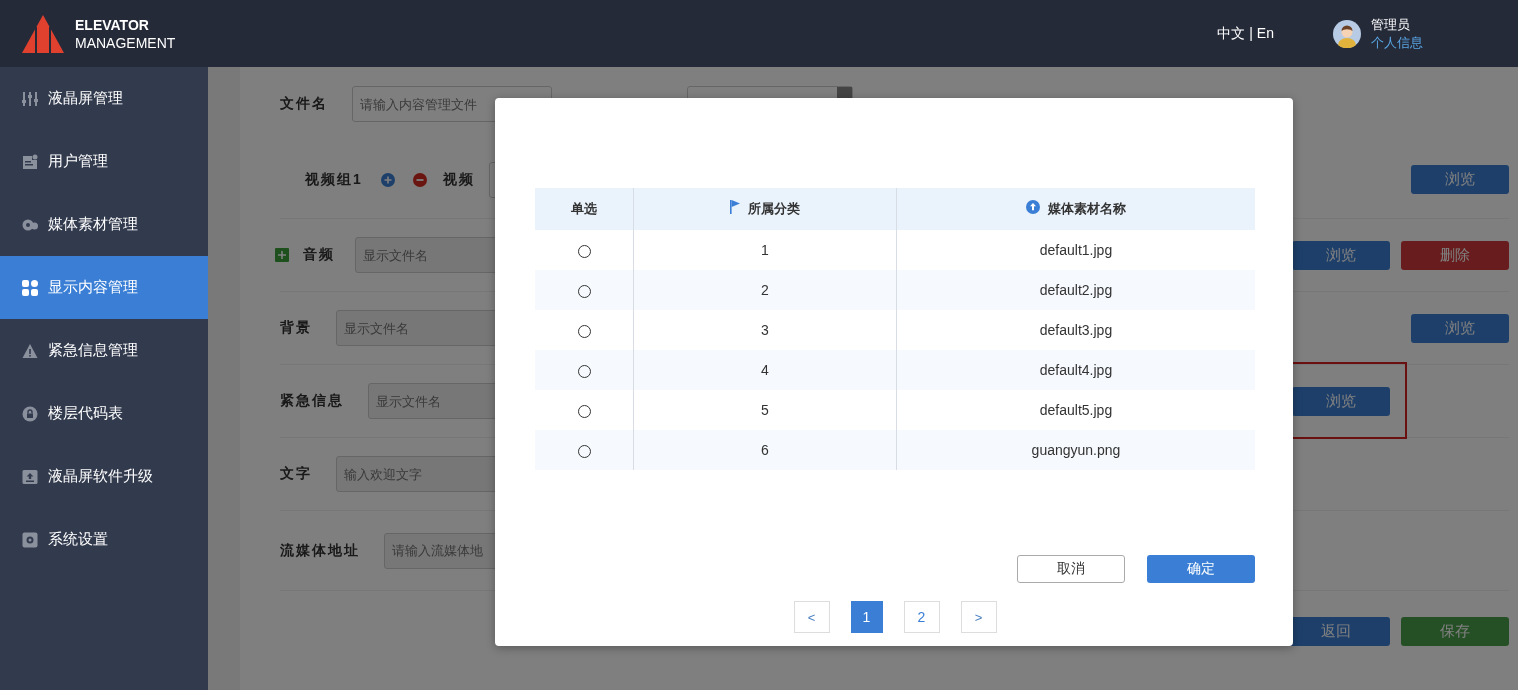 The height and width of the screenshot is (690, 1518). What do you see at coordinates (419, 179) in the screenshot?
I see `remove-icon` at bounding box center [419, 179].